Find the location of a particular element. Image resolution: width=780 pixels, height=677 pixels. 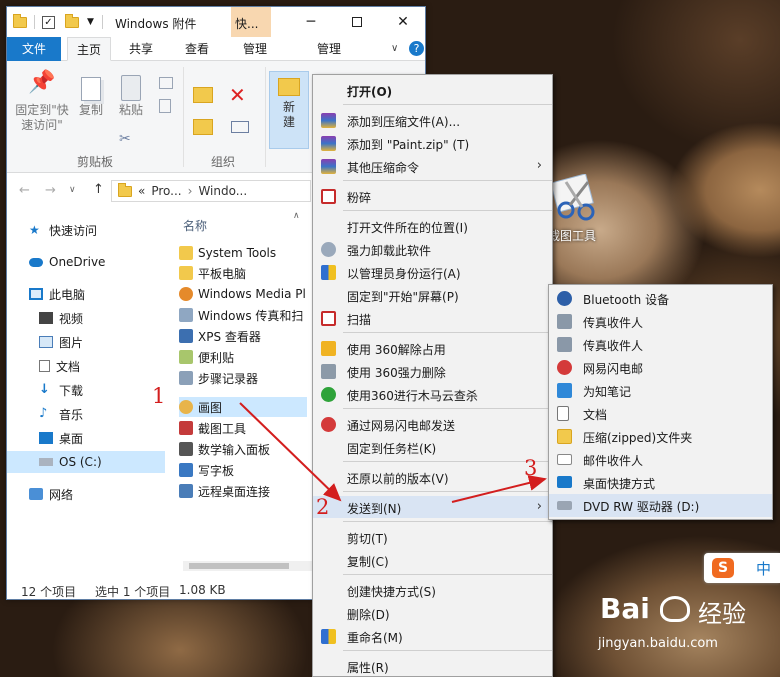

annotation-step-1: 1 is located at coordinates (159, 396).